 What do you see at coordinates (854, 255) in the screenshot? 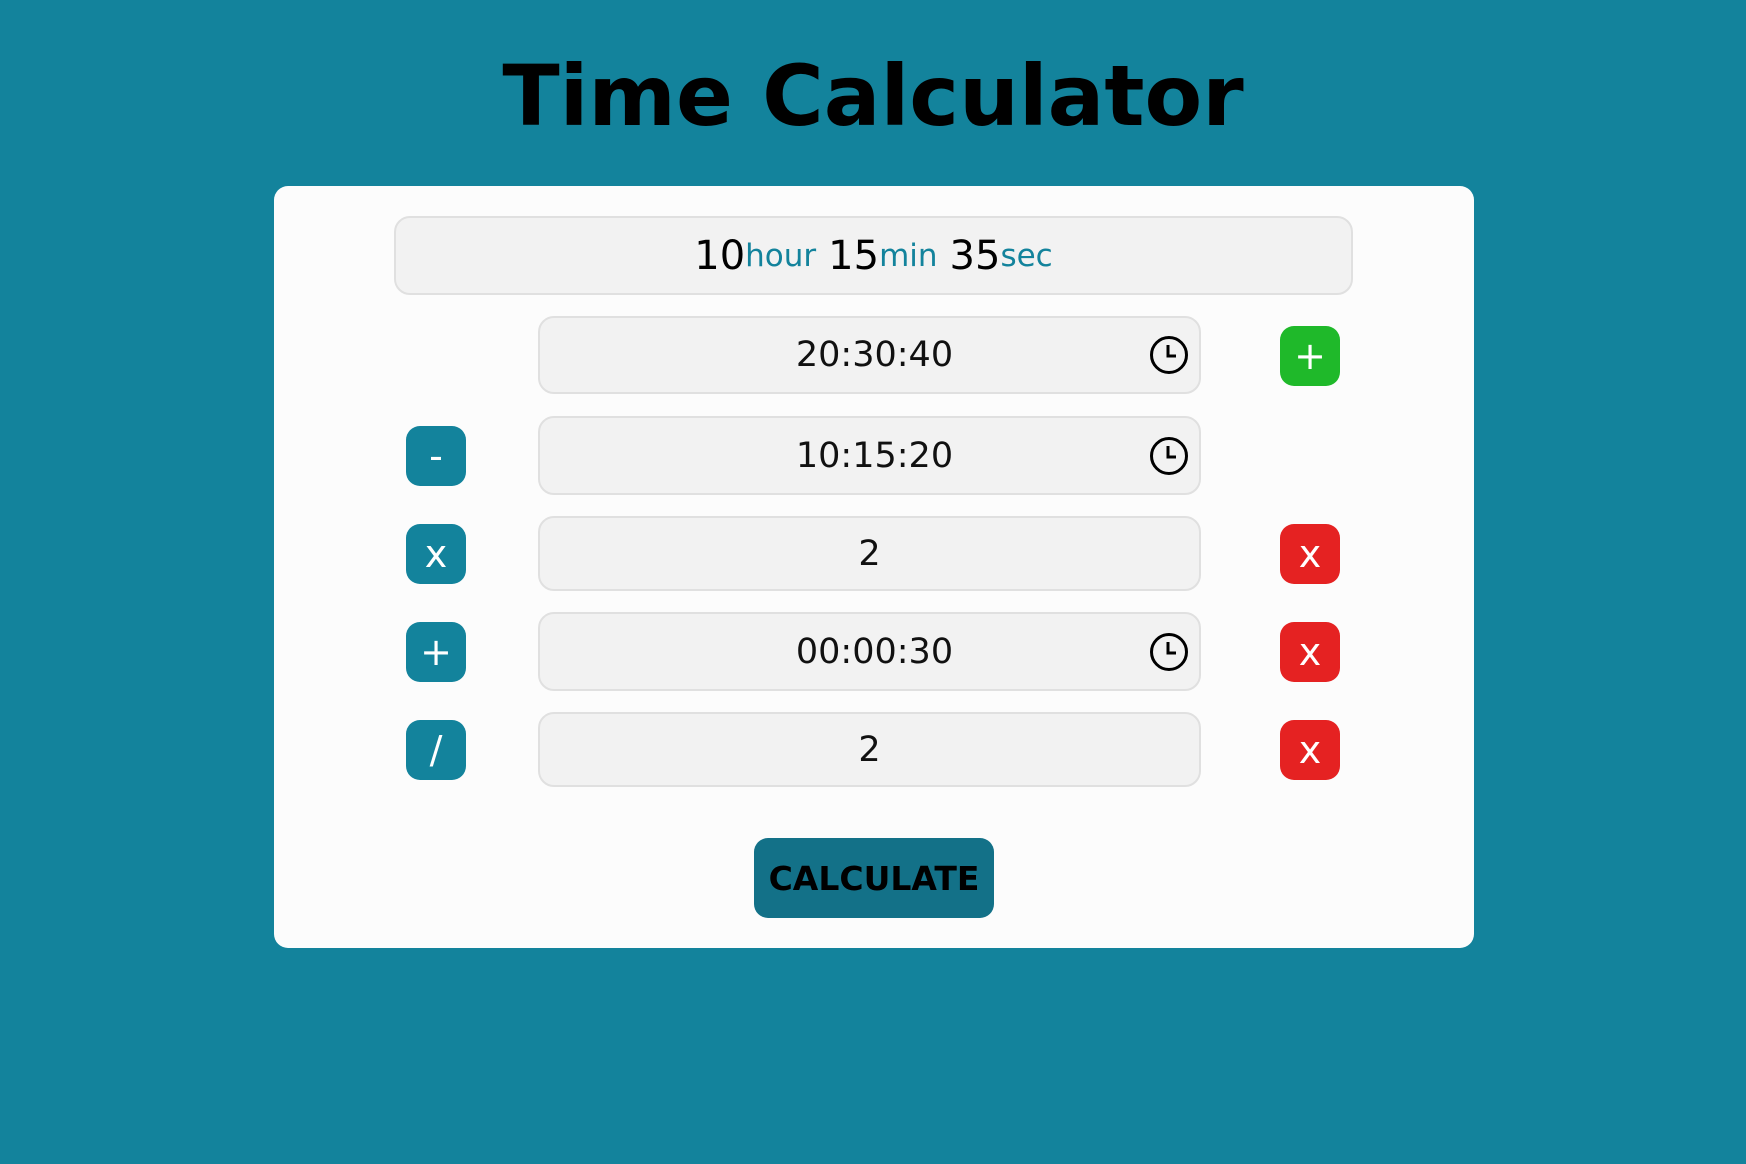
I see `result-minutes: 15` at bounding box center [854, 255].